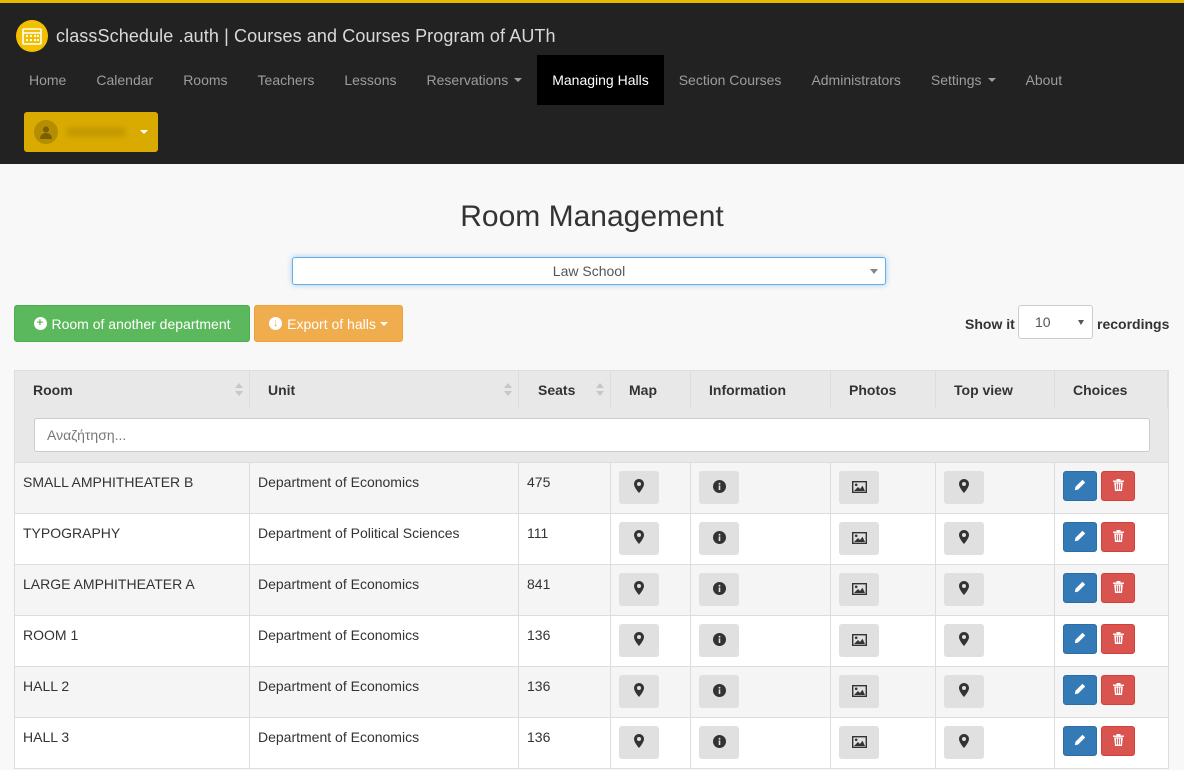 The image size is (1184, 770). Describe the element at coordinates (592, 435) in the screenshot. I see `table-search-input` at that location.